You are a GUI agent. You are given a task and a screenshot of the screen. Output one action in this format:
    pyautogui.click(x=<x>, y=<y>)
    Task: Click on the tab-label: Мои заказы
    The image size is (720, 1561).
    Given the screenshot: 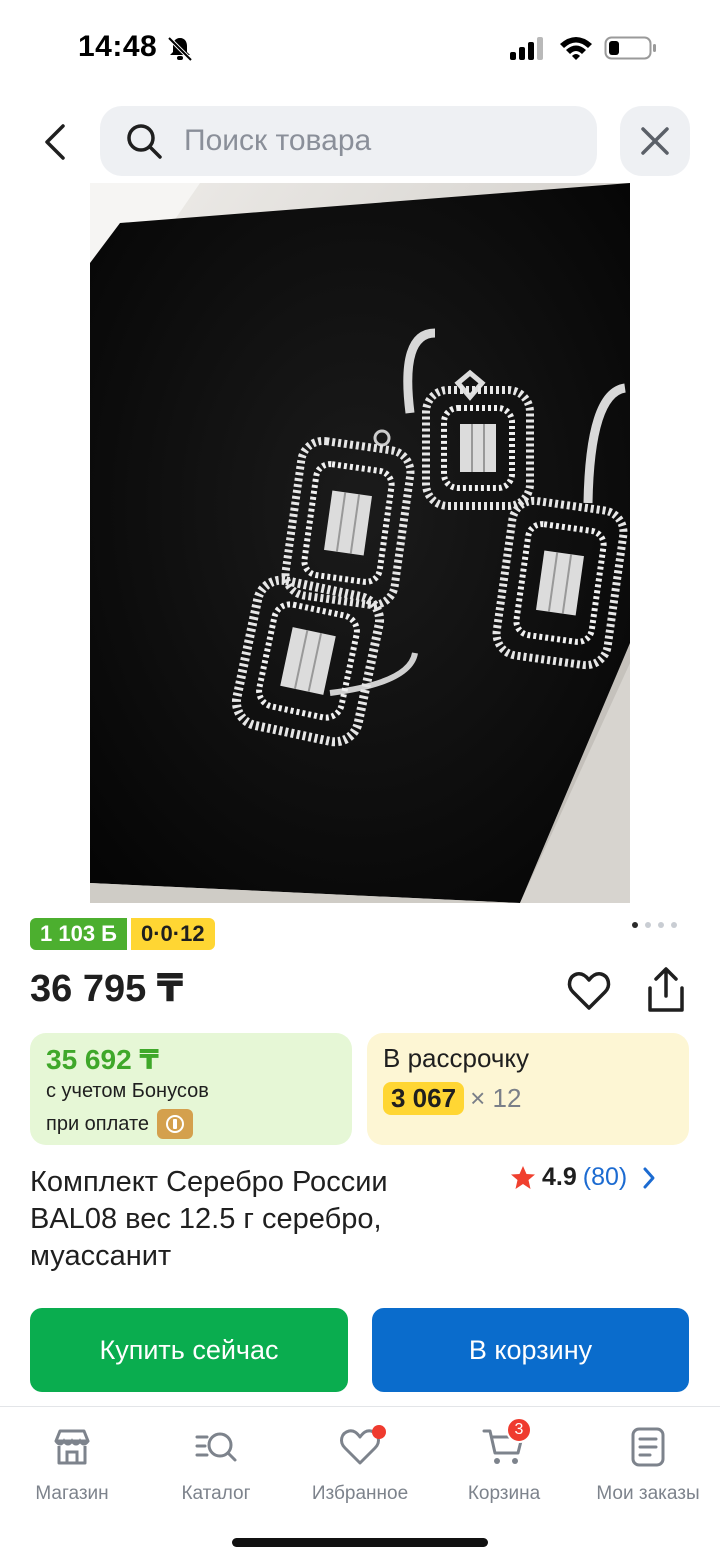 What is the action you would take?
    pyautogui.click(x=648, y=1493)
    